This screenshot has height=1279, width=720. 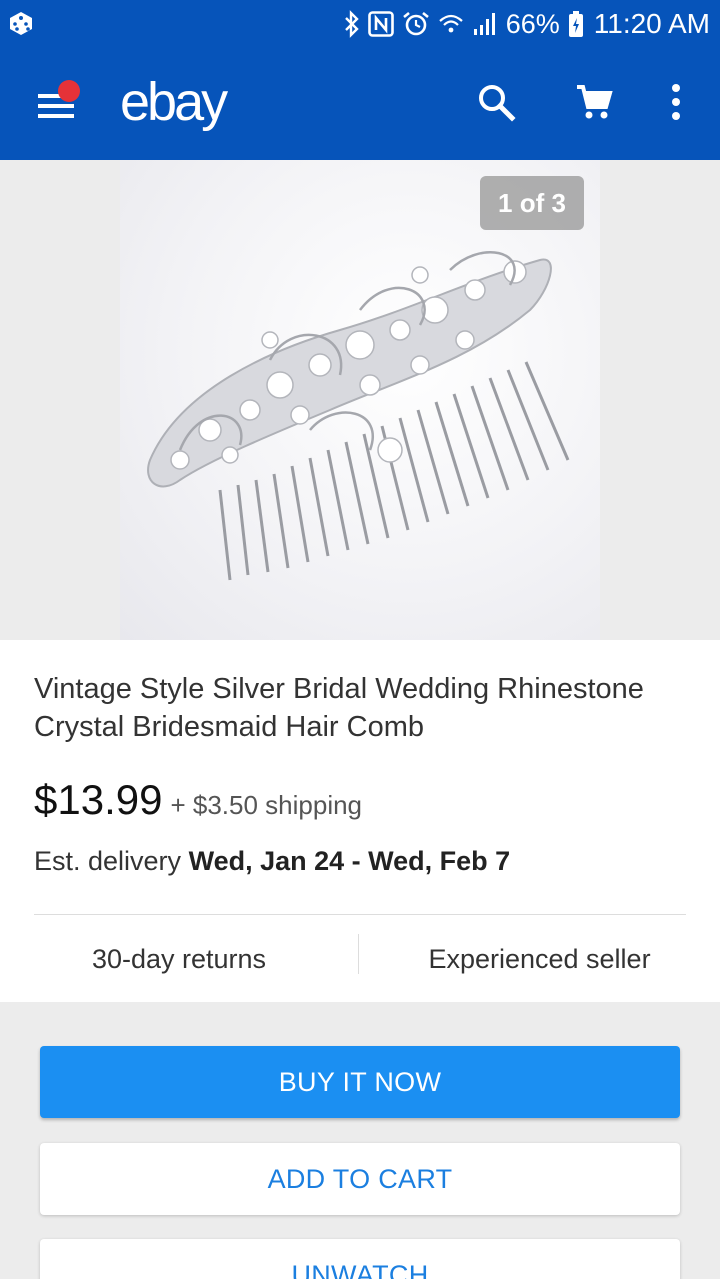 I want to click on wifi-icon, so click(x=451, y=24).